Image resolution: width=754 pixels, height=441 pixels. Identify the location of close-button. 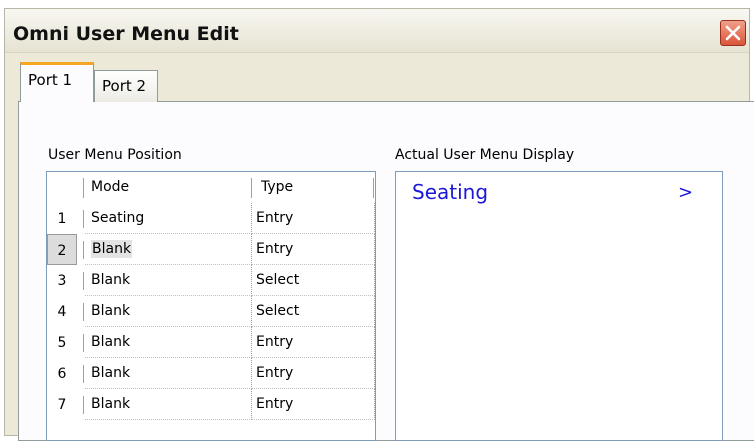
(733, 33).